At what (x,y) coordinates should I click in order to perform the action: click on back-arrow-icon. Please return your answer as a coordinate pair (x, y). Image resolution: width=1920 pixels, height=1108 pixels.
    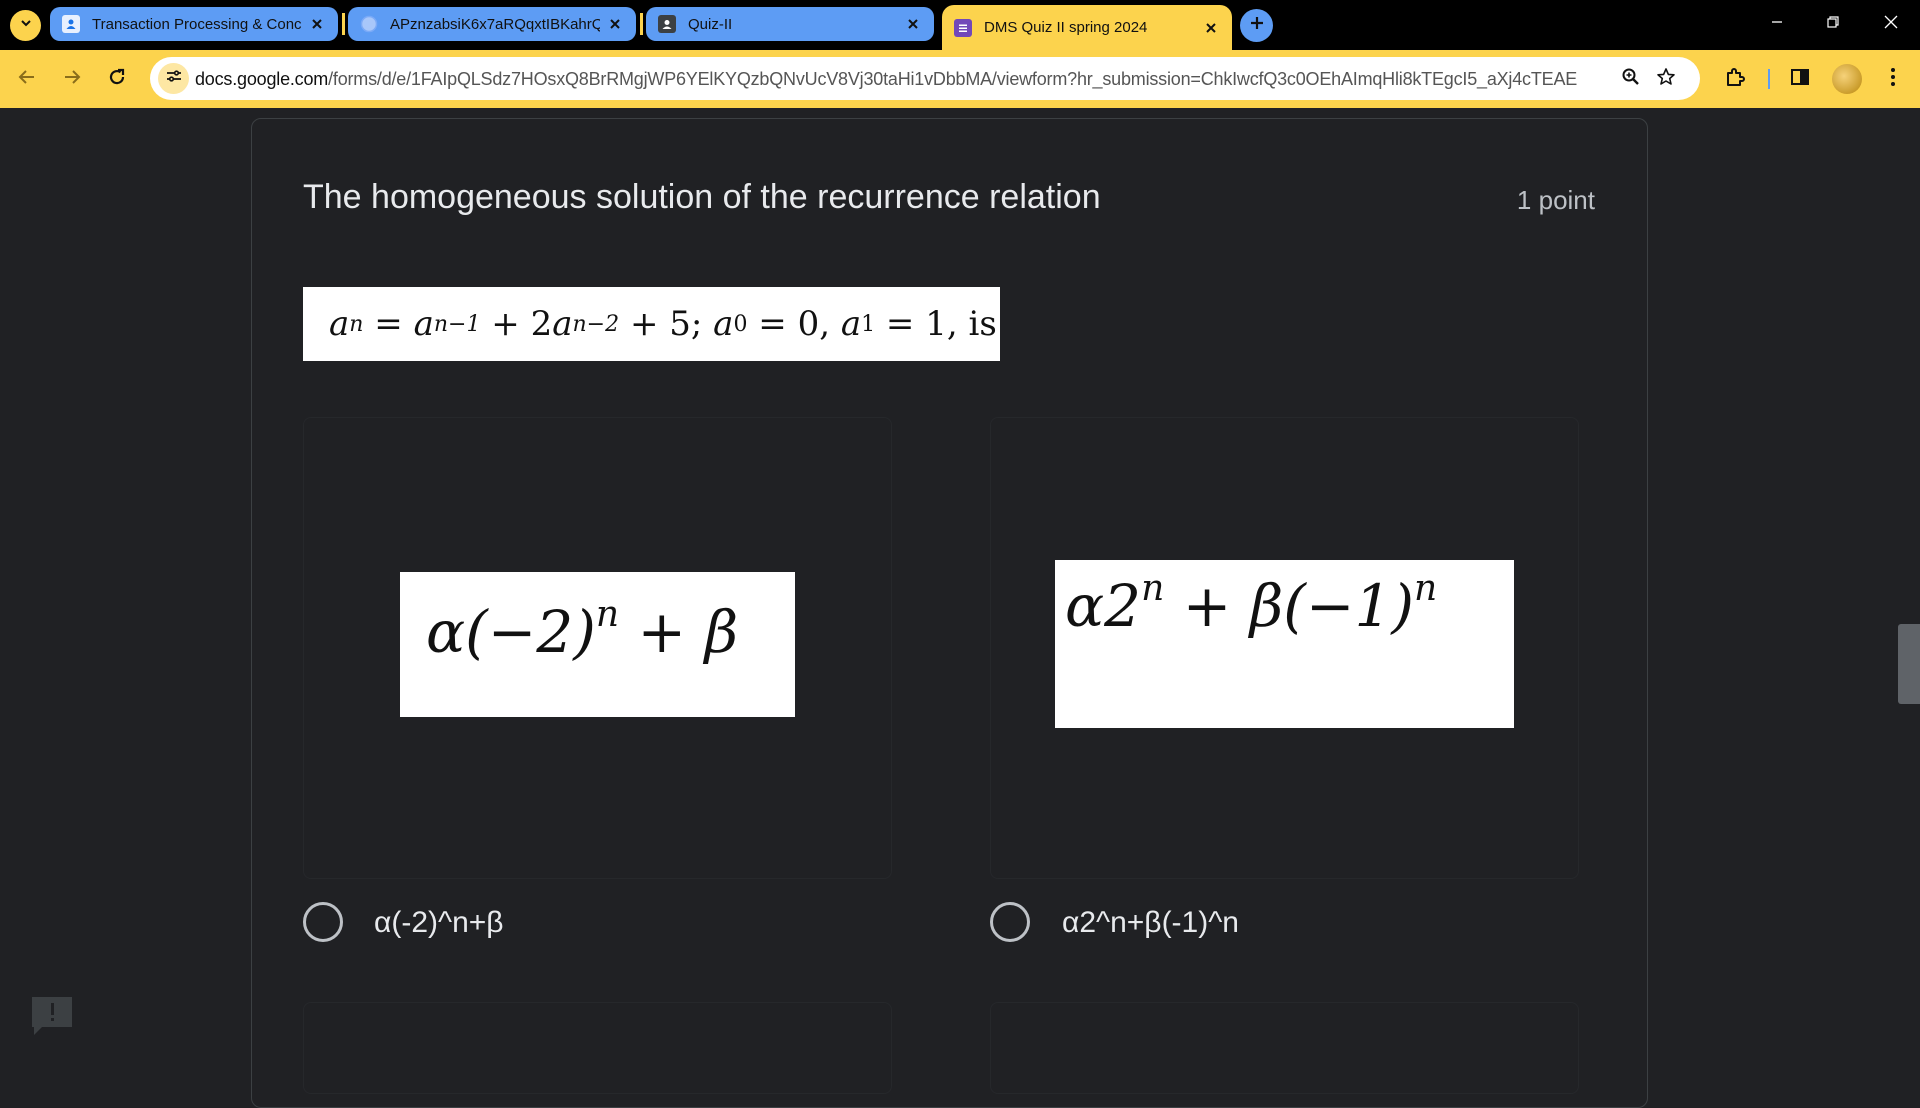
    Looking at the image, I should click on (27, 79).